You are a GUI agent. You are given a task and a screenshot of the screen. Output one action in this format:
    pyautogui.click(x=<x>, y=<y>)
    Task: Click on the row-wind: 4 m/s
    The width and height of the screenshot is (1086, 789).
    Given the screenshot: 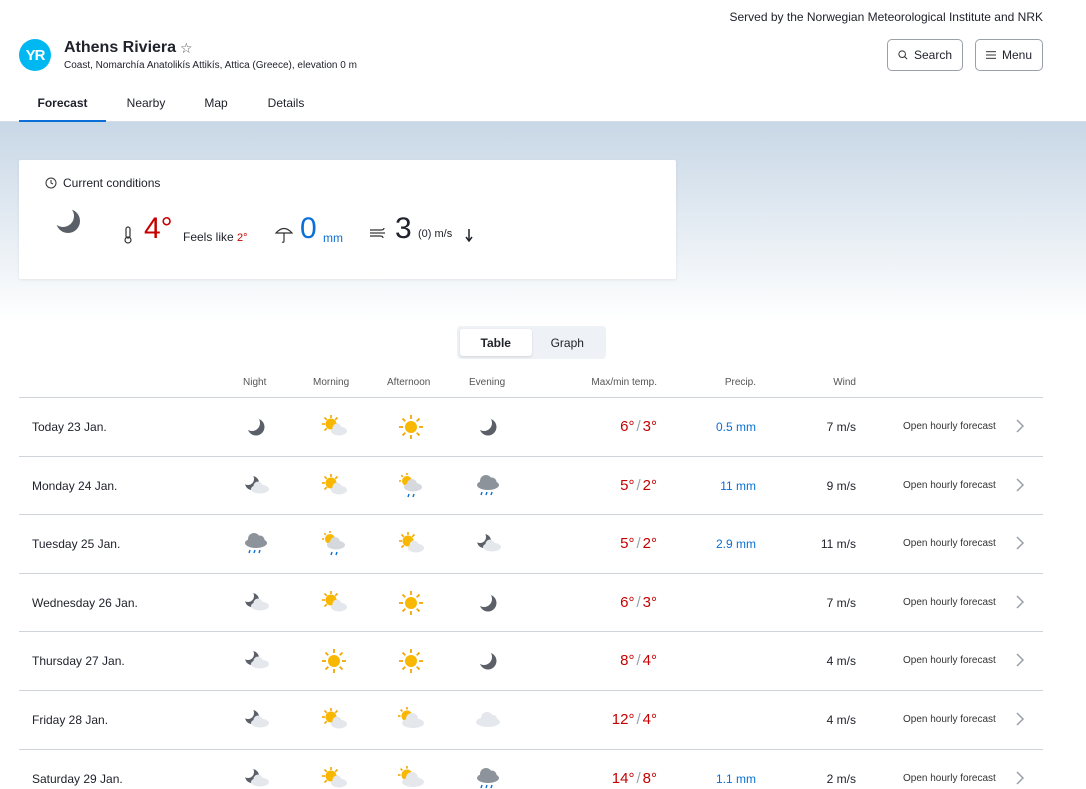 What is the action you would take?
    pyautogui.click(x=841, y=719)
    